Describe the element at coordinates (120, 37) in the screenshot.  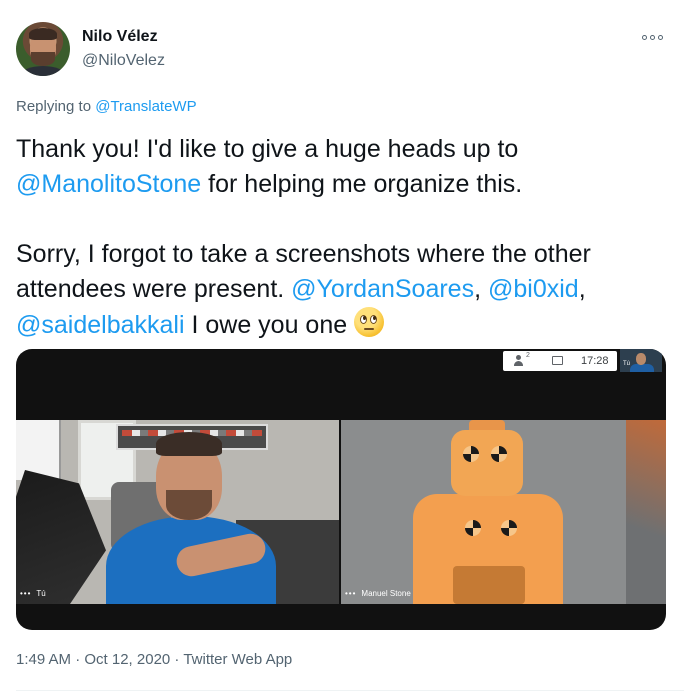
I see `author-name: Nilo Vélez` at that location.